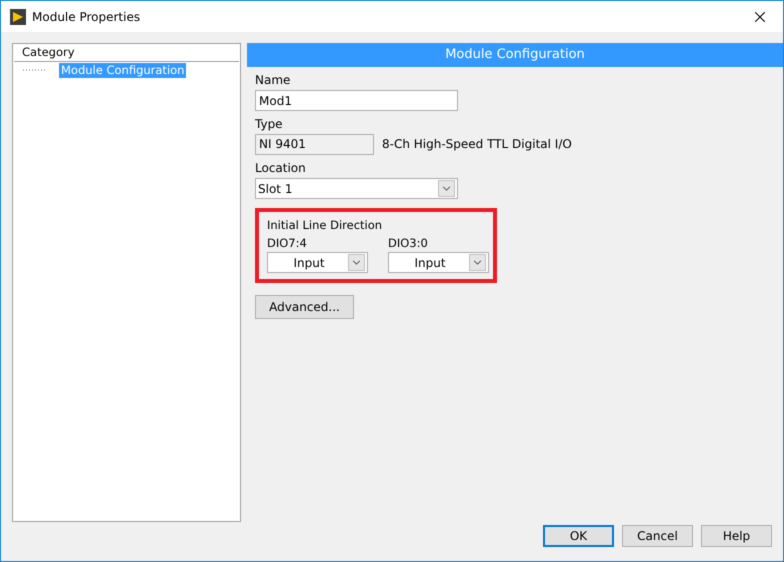 The image size is (784, 562). What do you see at coordinates (314, 144) in the screenshot?
I see `type-field: NI 9401` at bounding box center [314, 144].